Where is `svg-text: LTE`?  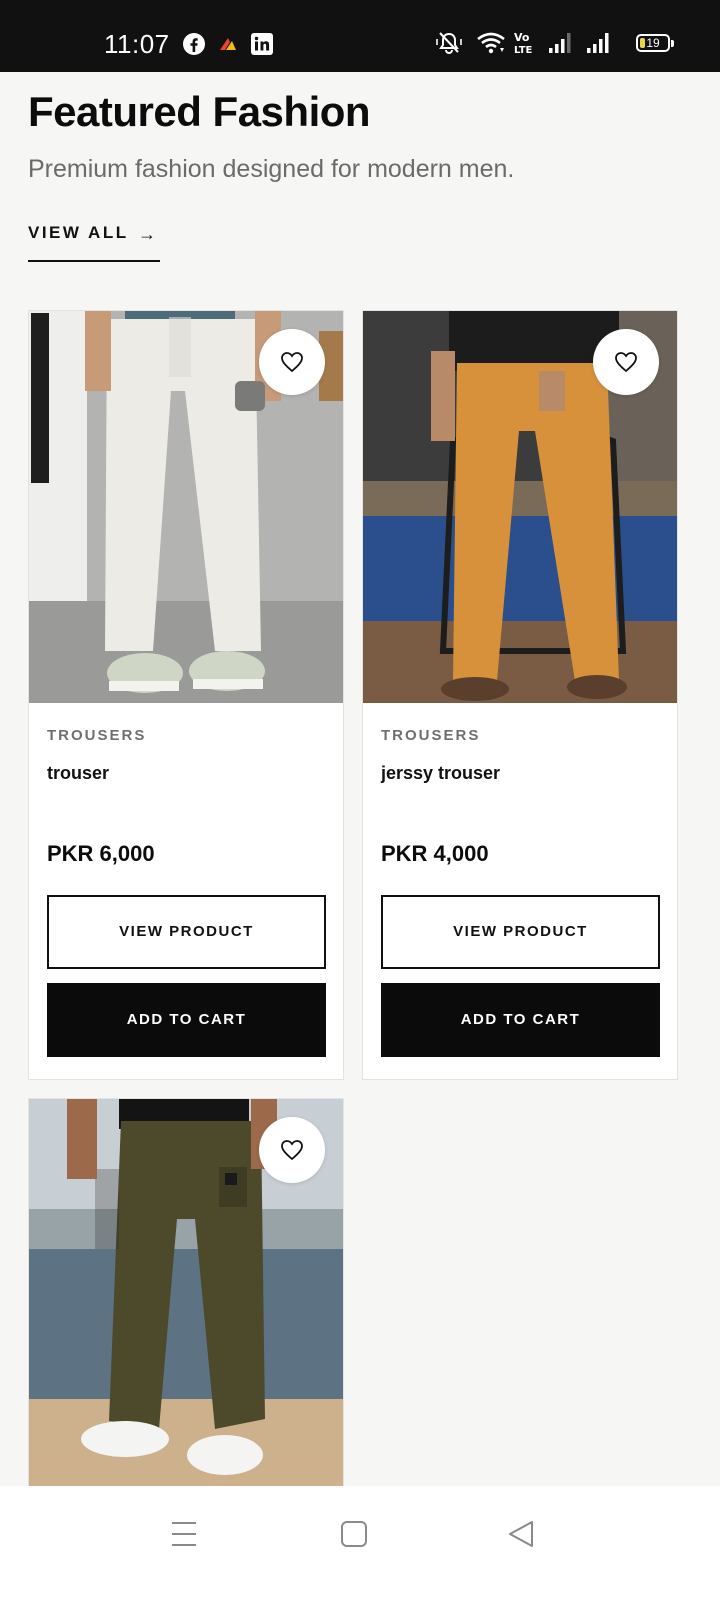 svg-text: LTE is located at coordinates (523, 50).